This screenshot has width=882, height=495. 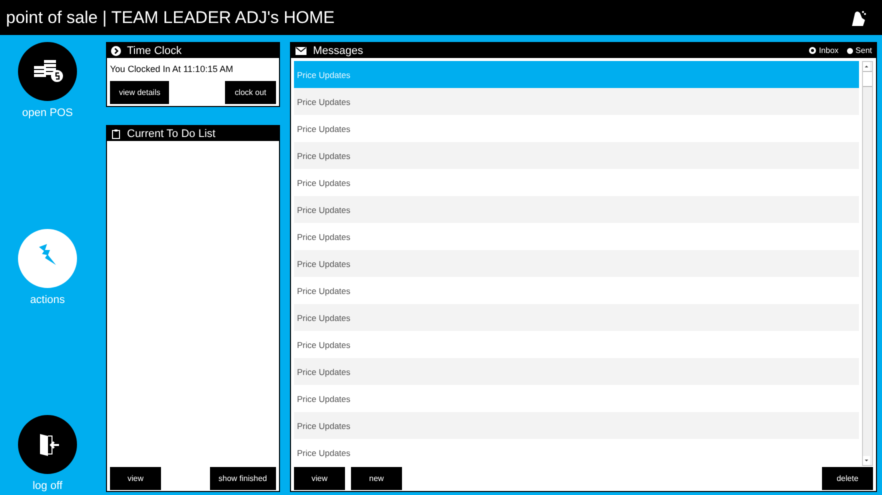 I want to click on delete-button: delete, so click(x=847, y=478).